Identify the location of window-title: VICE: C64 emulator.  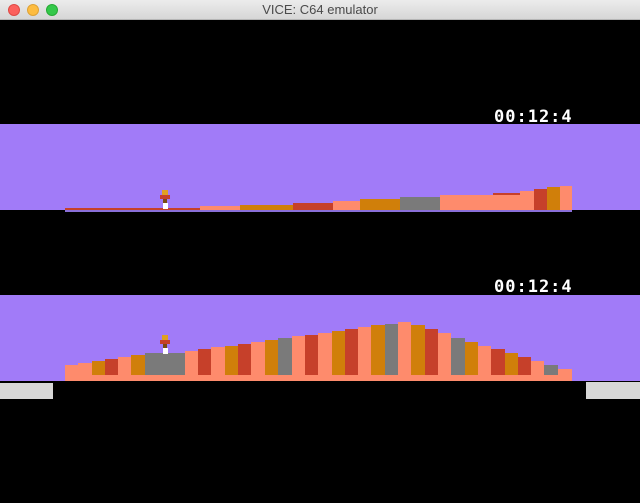
(320, 9).